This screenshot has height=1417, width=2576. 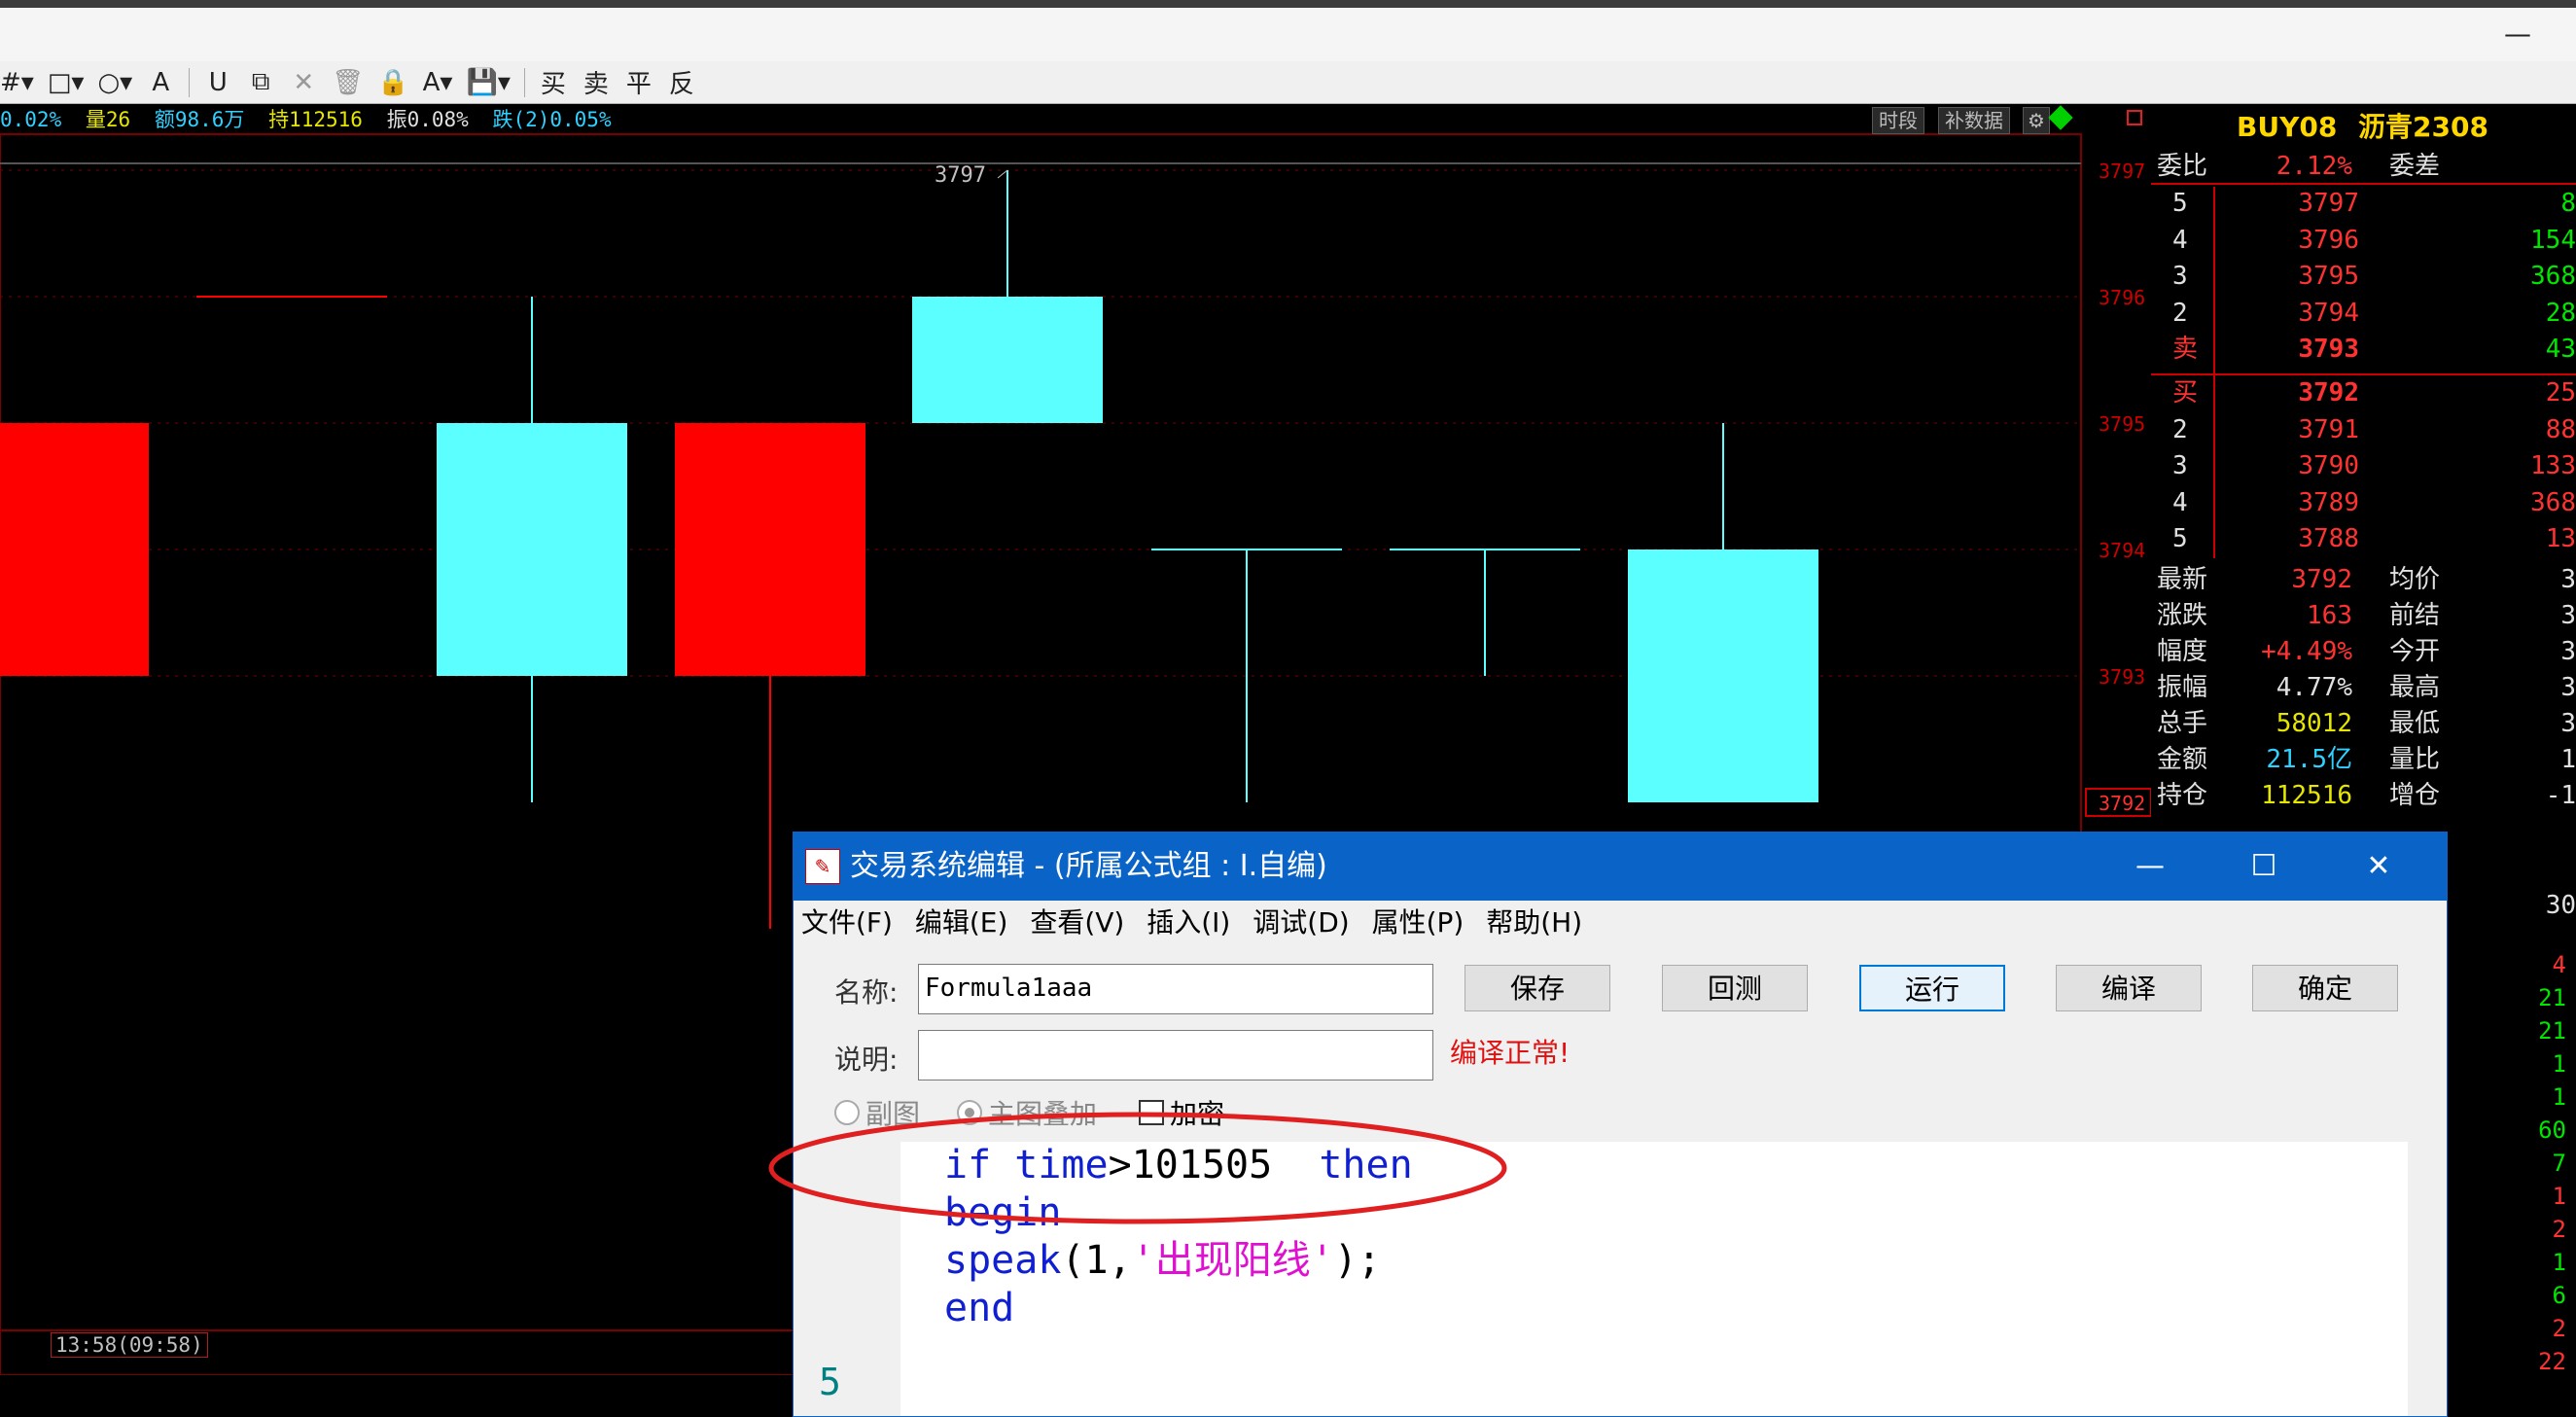 What do you see at coordinates (2183, 651) in the screenshot?
I see `stat-label: 幅度` at bounding box center [2183, 651].